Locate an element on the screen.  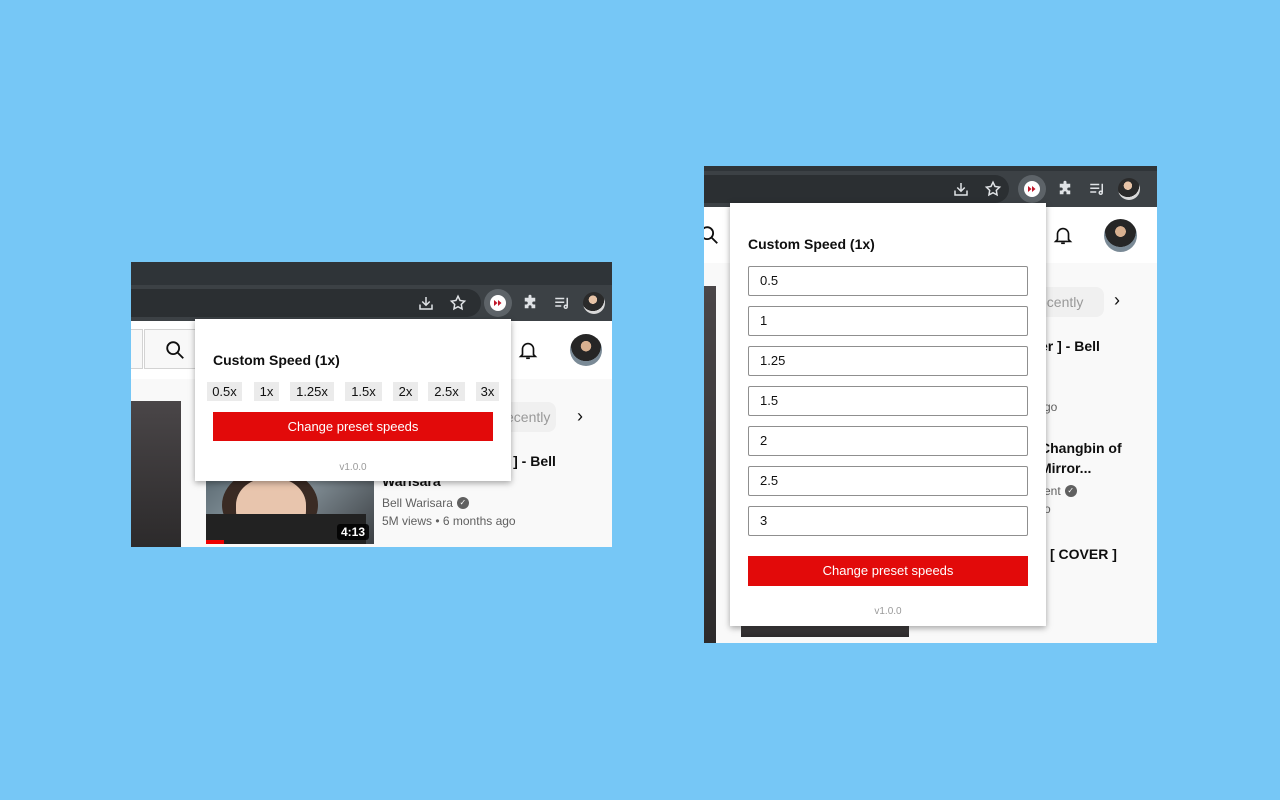
watch-progress is located at coordinates (215, 542).